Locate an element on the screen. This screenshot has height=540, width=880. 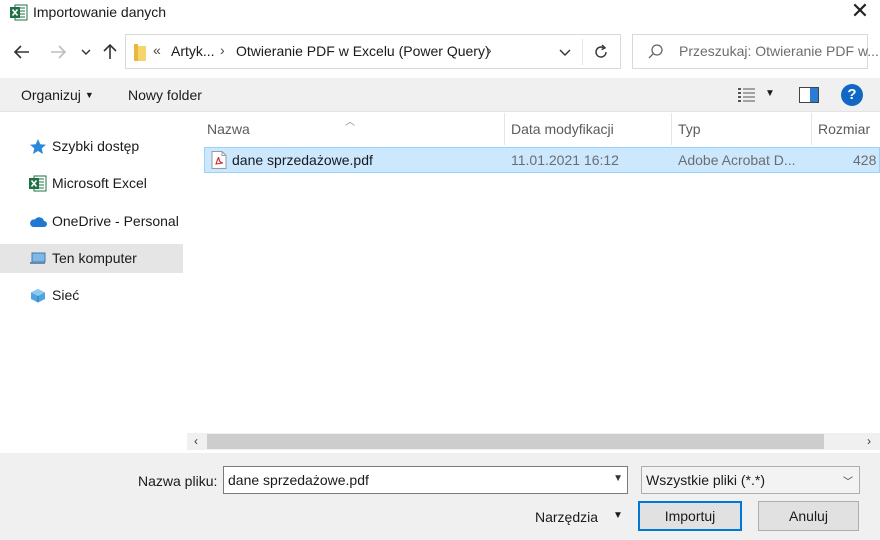
scrollbar-thumb is located at coordinates (515, 441).